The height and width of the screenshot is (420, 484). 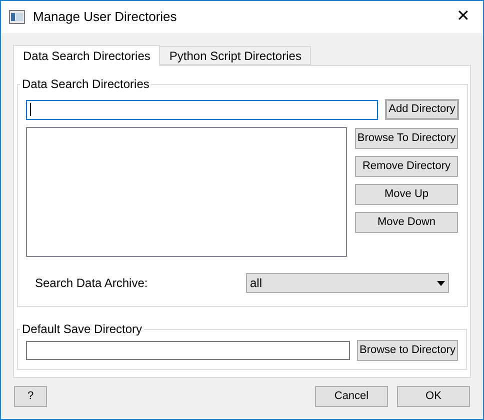 I want to click on button: Add Directory, so click(x=422, y=109).